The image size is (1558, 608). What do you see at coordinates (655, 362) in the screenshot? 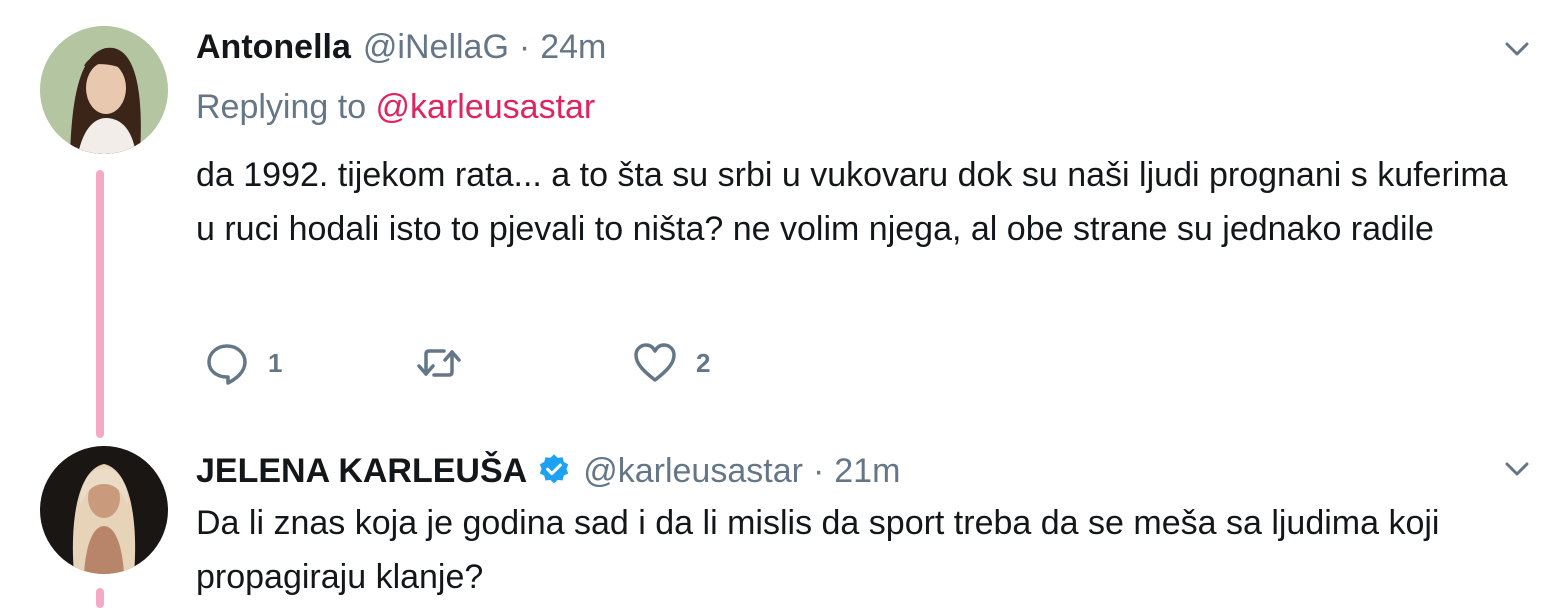
I see `heart-icon` at bounding box center [655, 362].